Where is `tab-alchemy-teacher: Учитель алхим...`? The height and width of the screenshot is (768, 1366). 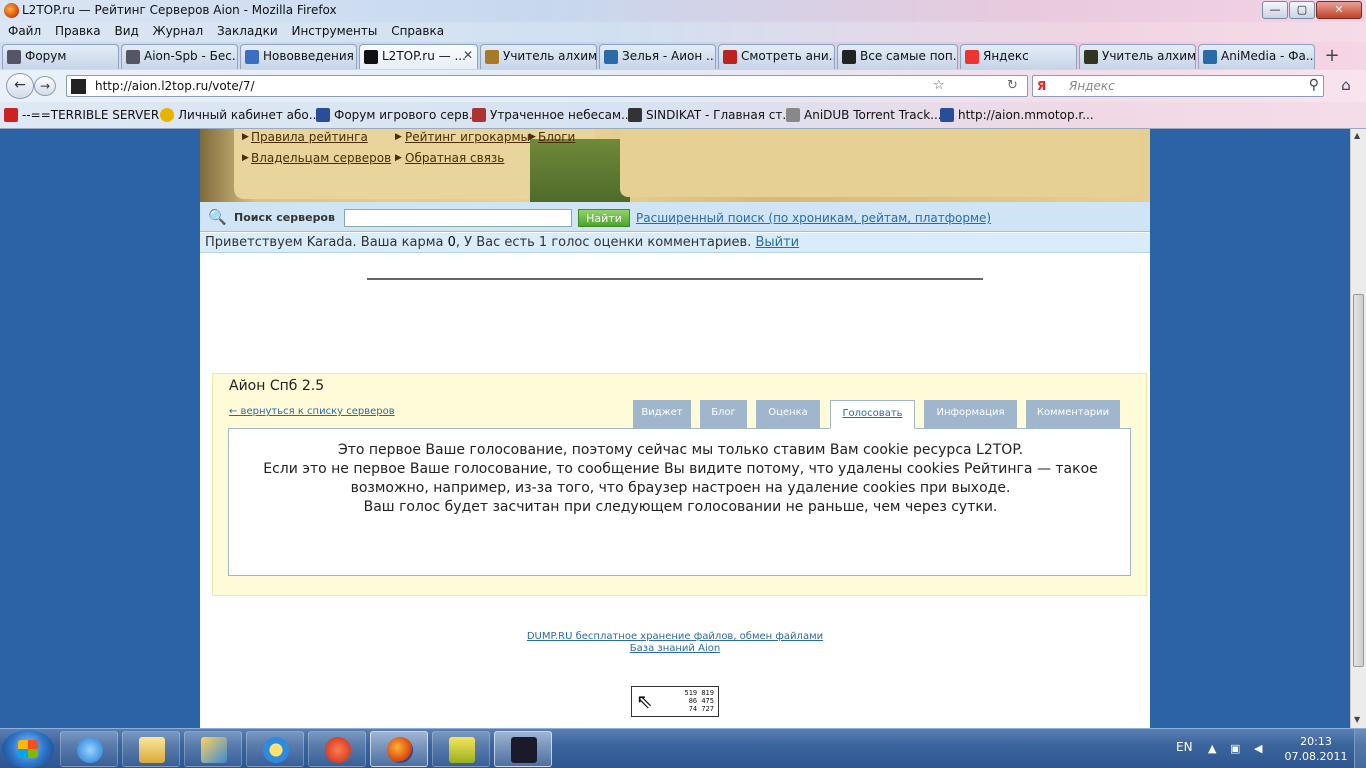 tab-alchemy-teacher: Учитель алхим... is located at coordinates (538, 56).